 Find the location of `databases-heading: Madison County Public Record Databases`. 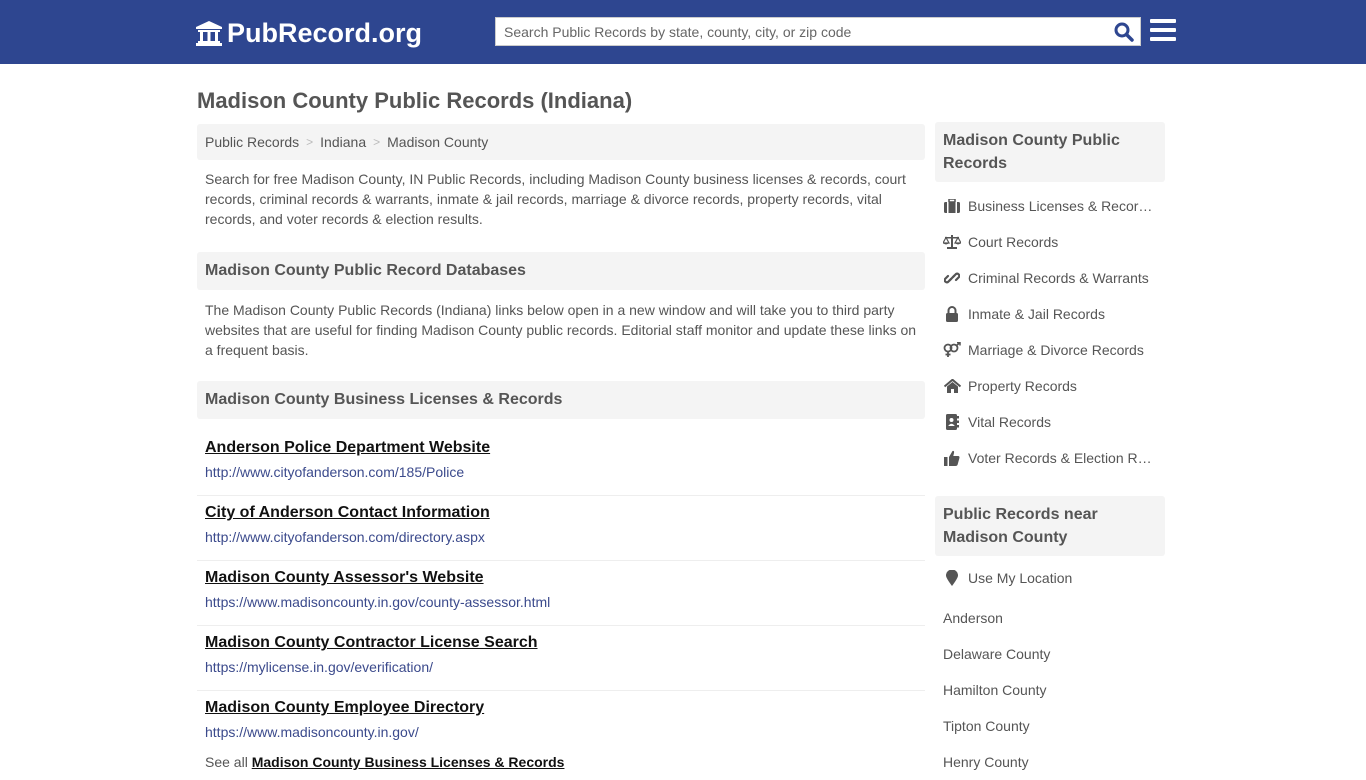

databases-heading: Madison County Public Record Databases is located at coordinates (561, 271).